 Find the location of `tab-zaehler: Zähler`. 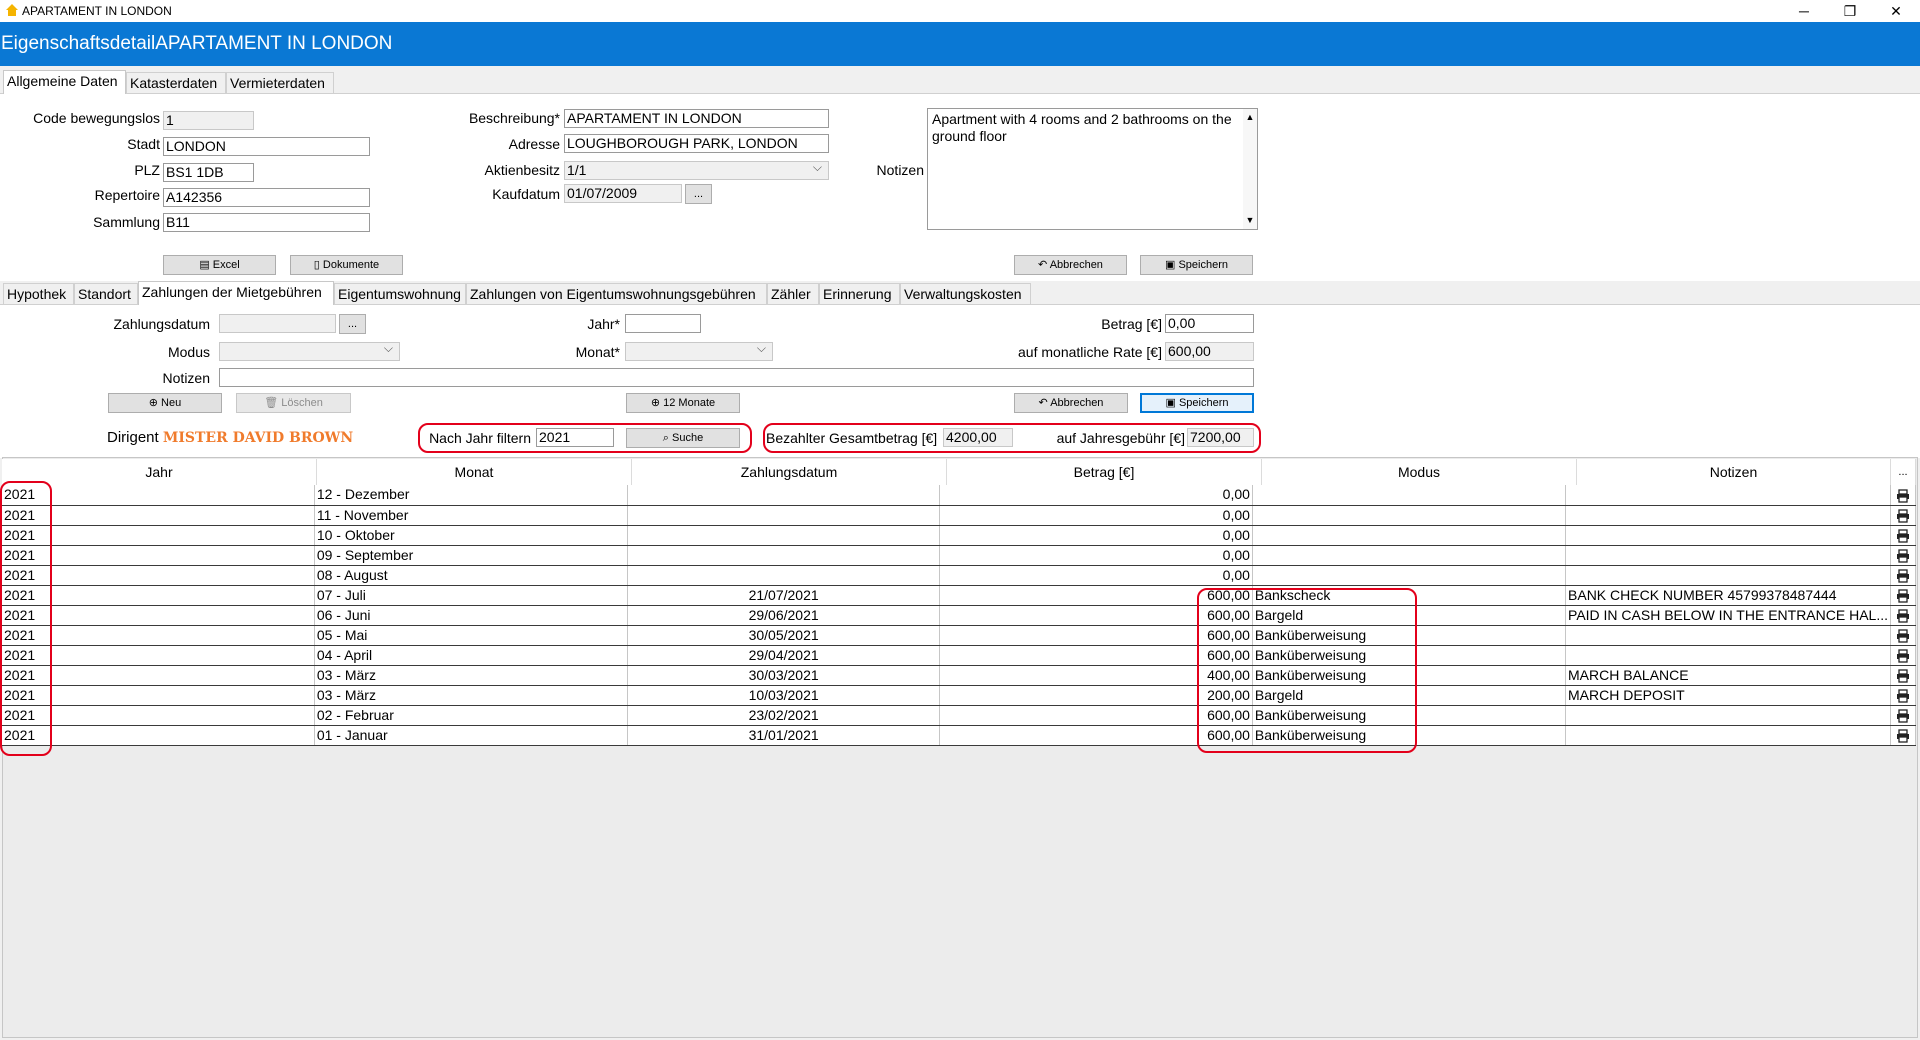

tab-zaehler: Zähler is located at coordinates (793, 293).